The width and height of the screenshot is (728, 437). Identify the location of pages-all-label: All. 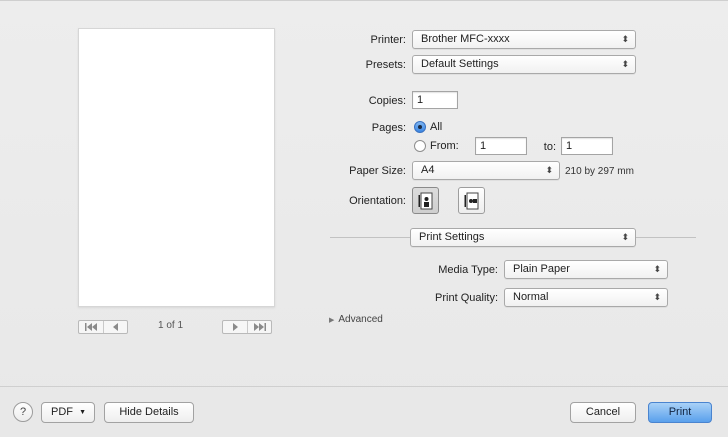
(436, 127).